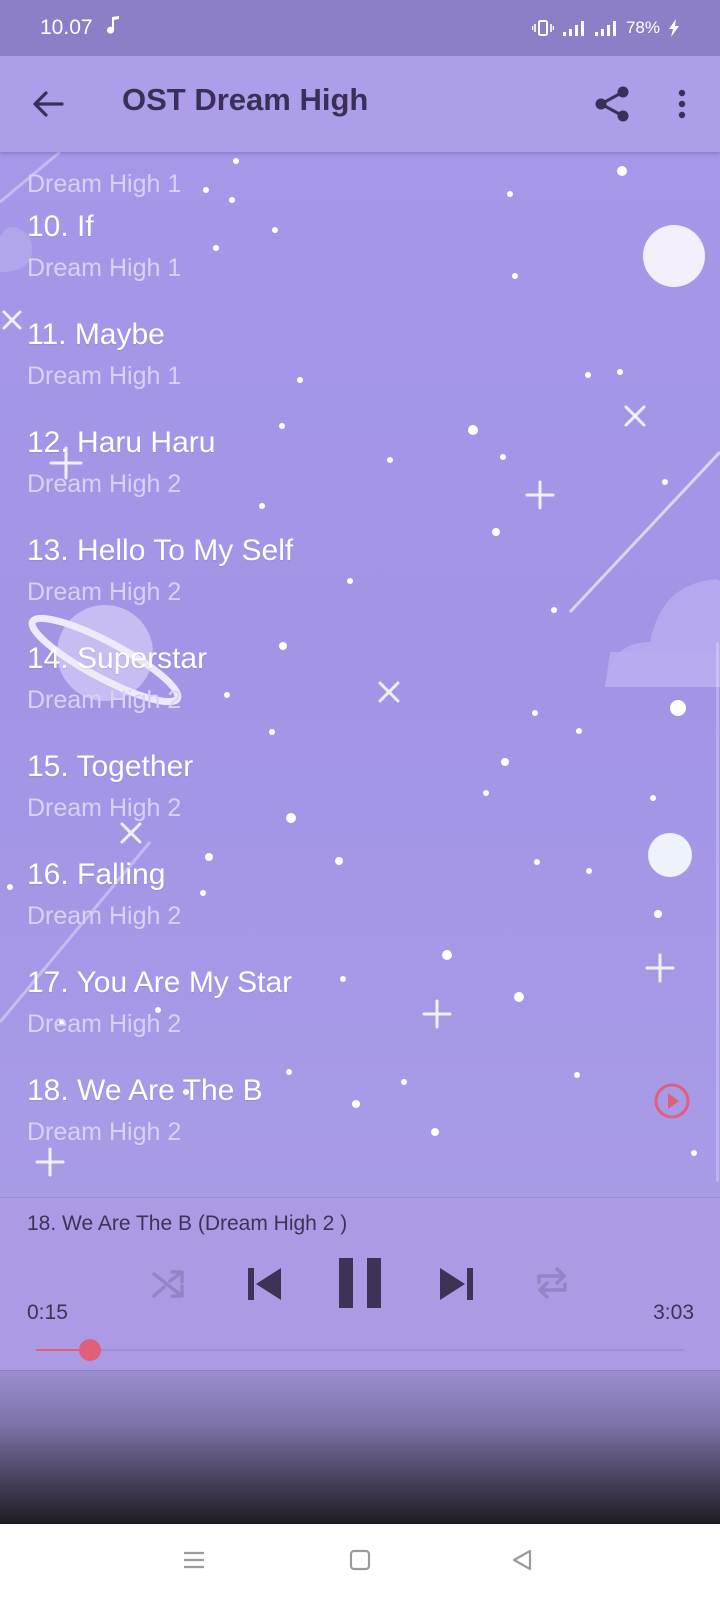  Describe the element at coordinates (612, 104) in the screenshot. I see `share-icon` at that location.